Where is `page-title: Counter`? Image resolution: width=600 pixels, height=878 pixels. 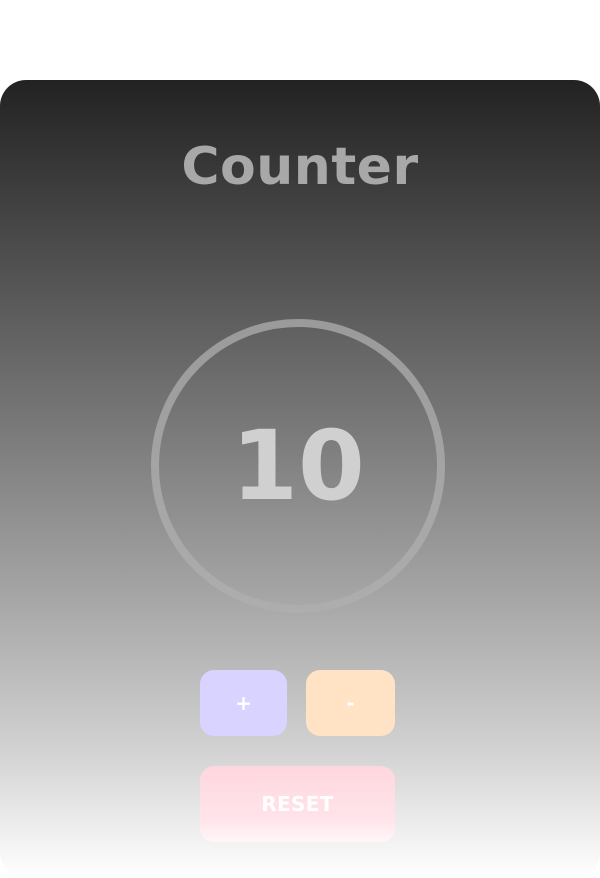
page-title: Counter is located at coordinates (300, 167).